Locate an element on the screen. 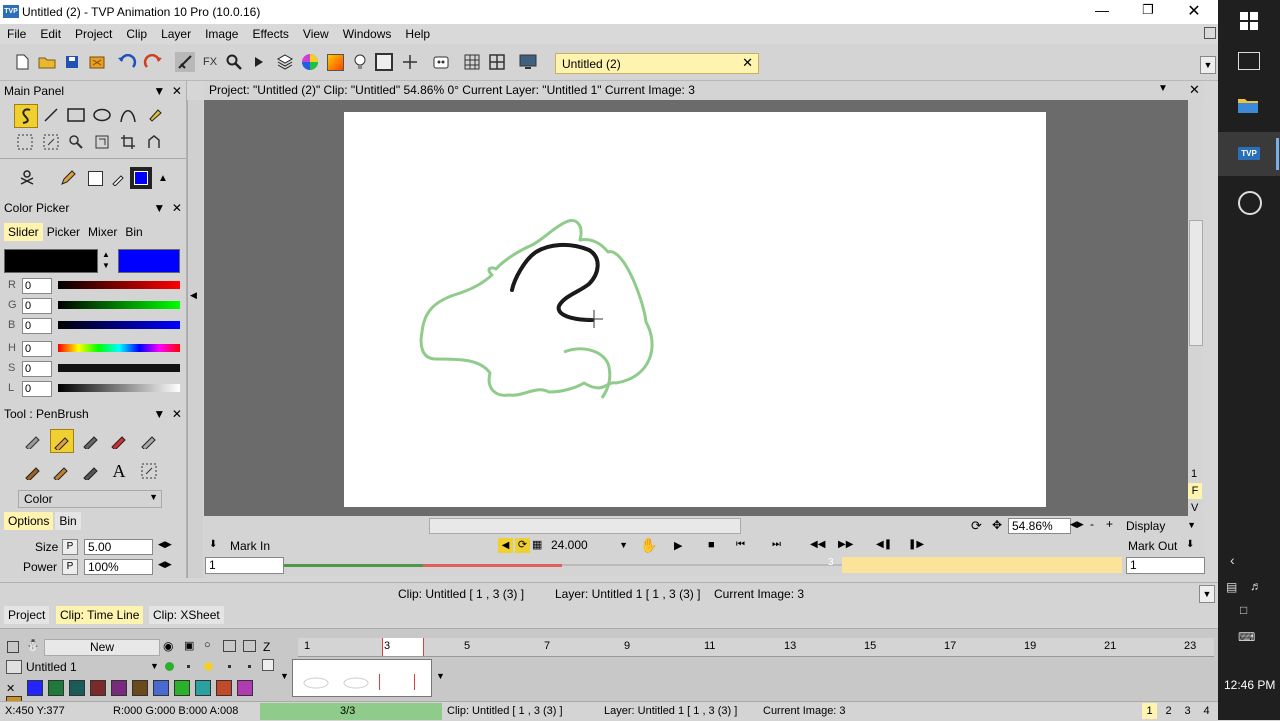 The height and width of the screenshot is (721, 1280). light-icon: ○ is located at coordinates (207, 645).